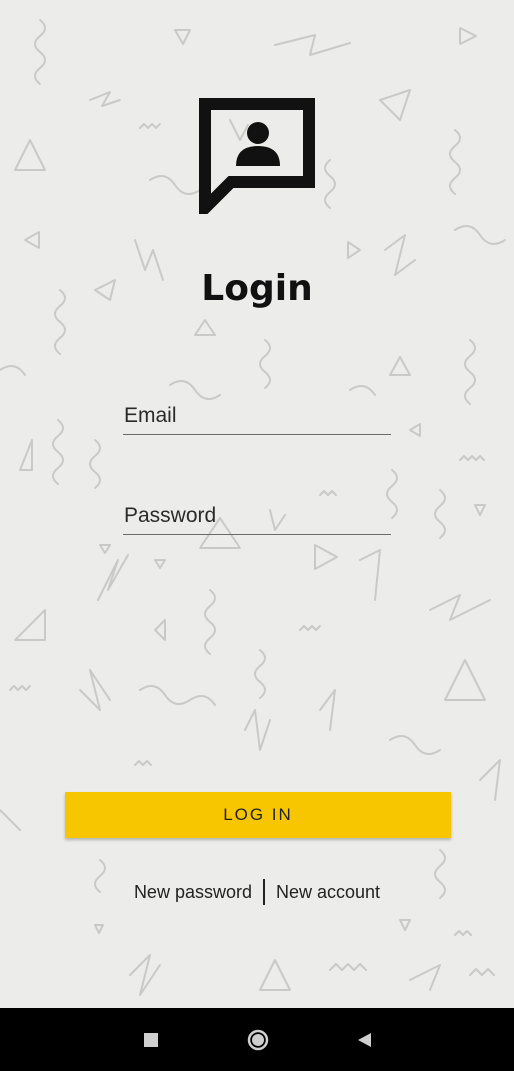 The image size is (514, 1071). I want to click on email-input, so click(257, 419).